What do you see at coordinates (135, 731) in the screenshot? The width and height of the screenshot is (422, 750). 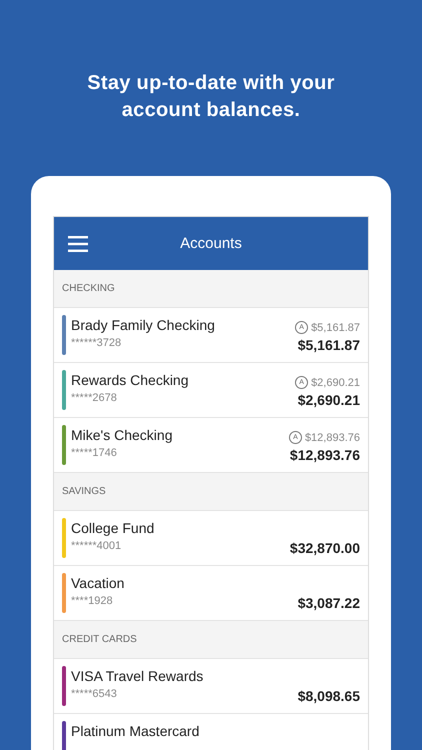 I see `account-name: Platinum Mastercard` at bounding box center [135, 731].